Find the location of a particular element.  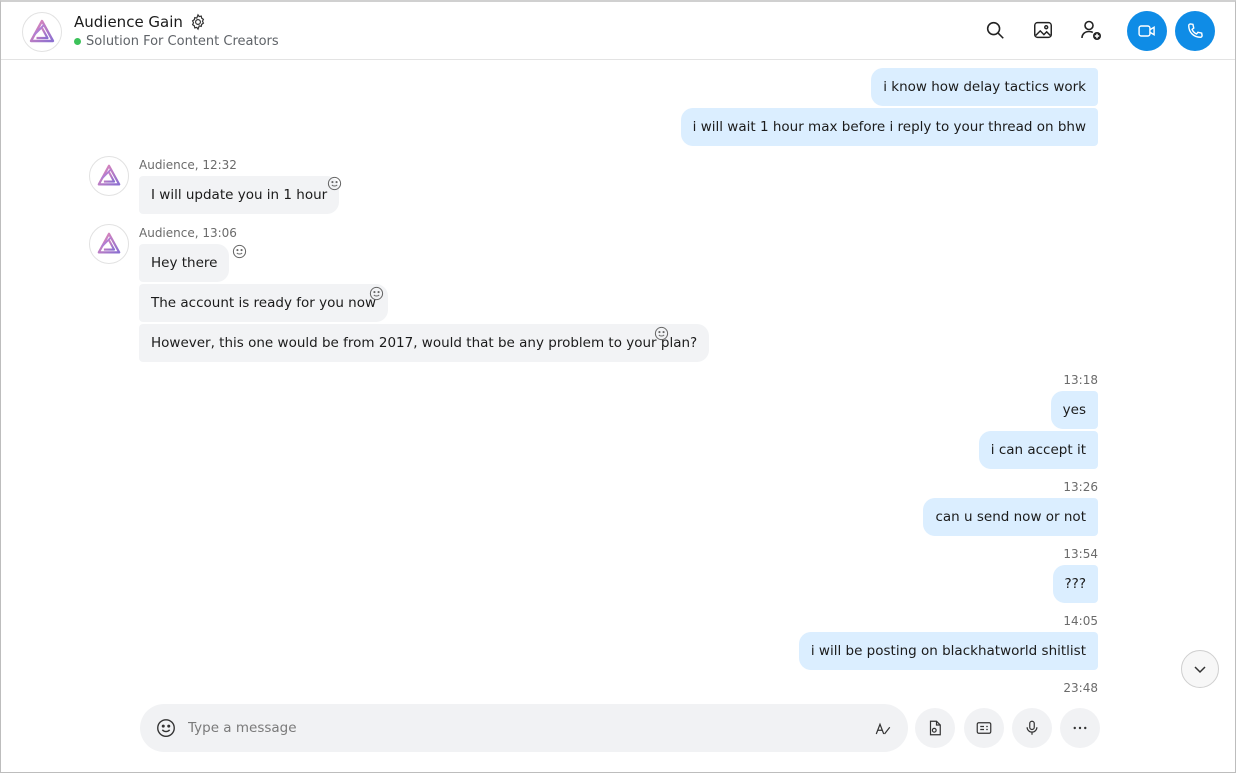

message-bubble-outgoing: yes is located at coordinates (1074, 410).